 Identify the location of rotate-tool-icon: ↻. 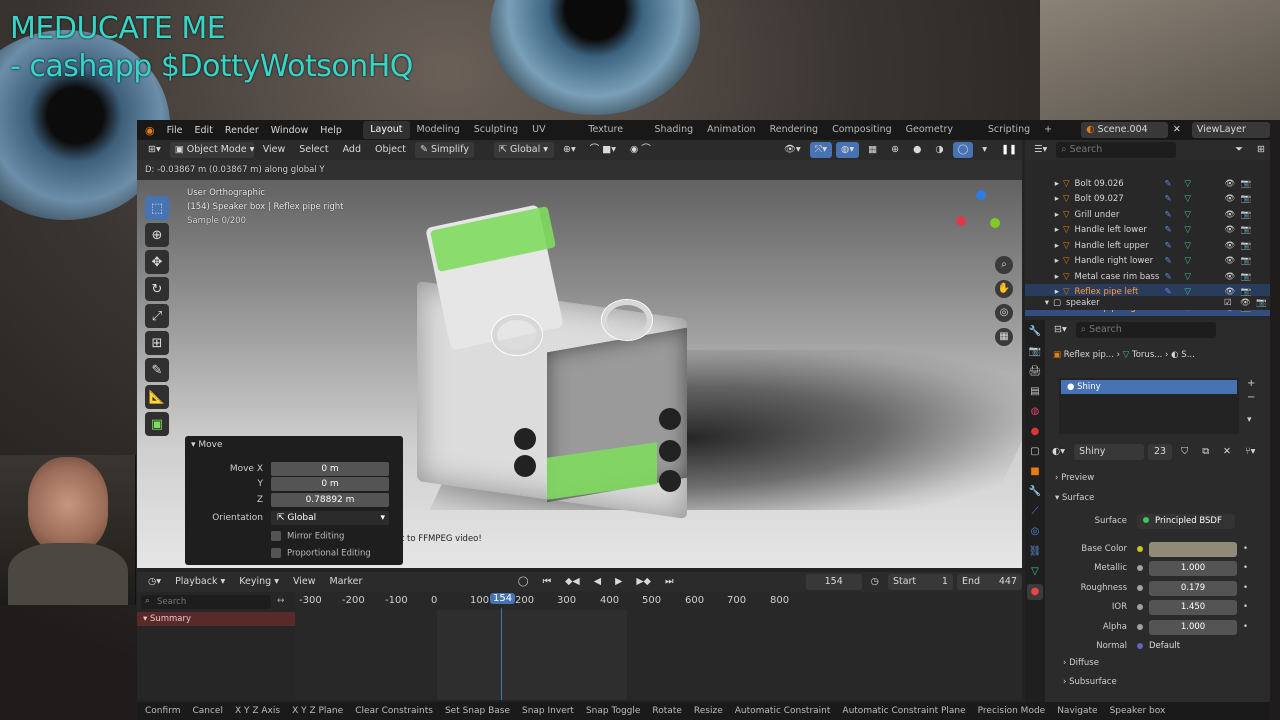
(157, 289).